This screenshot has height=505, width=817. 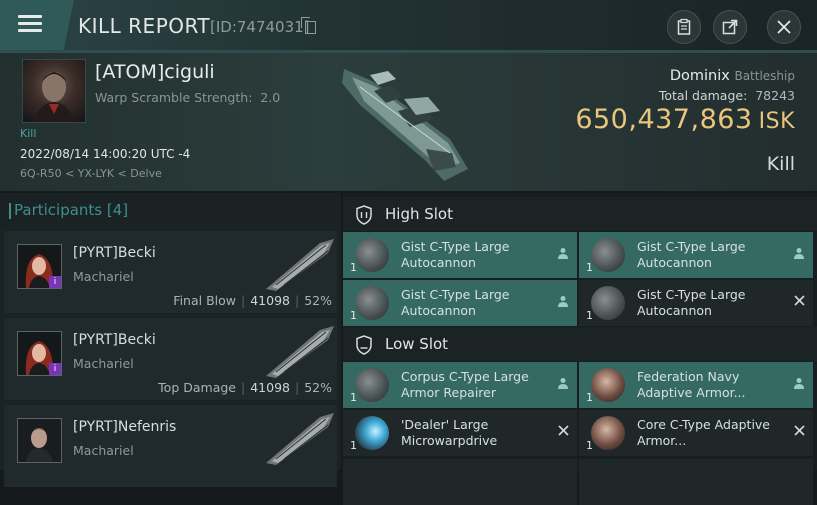 I want to click on kill-location: 6Q-R50 < YX-LYK < Delve, so click(x=91, y=173).